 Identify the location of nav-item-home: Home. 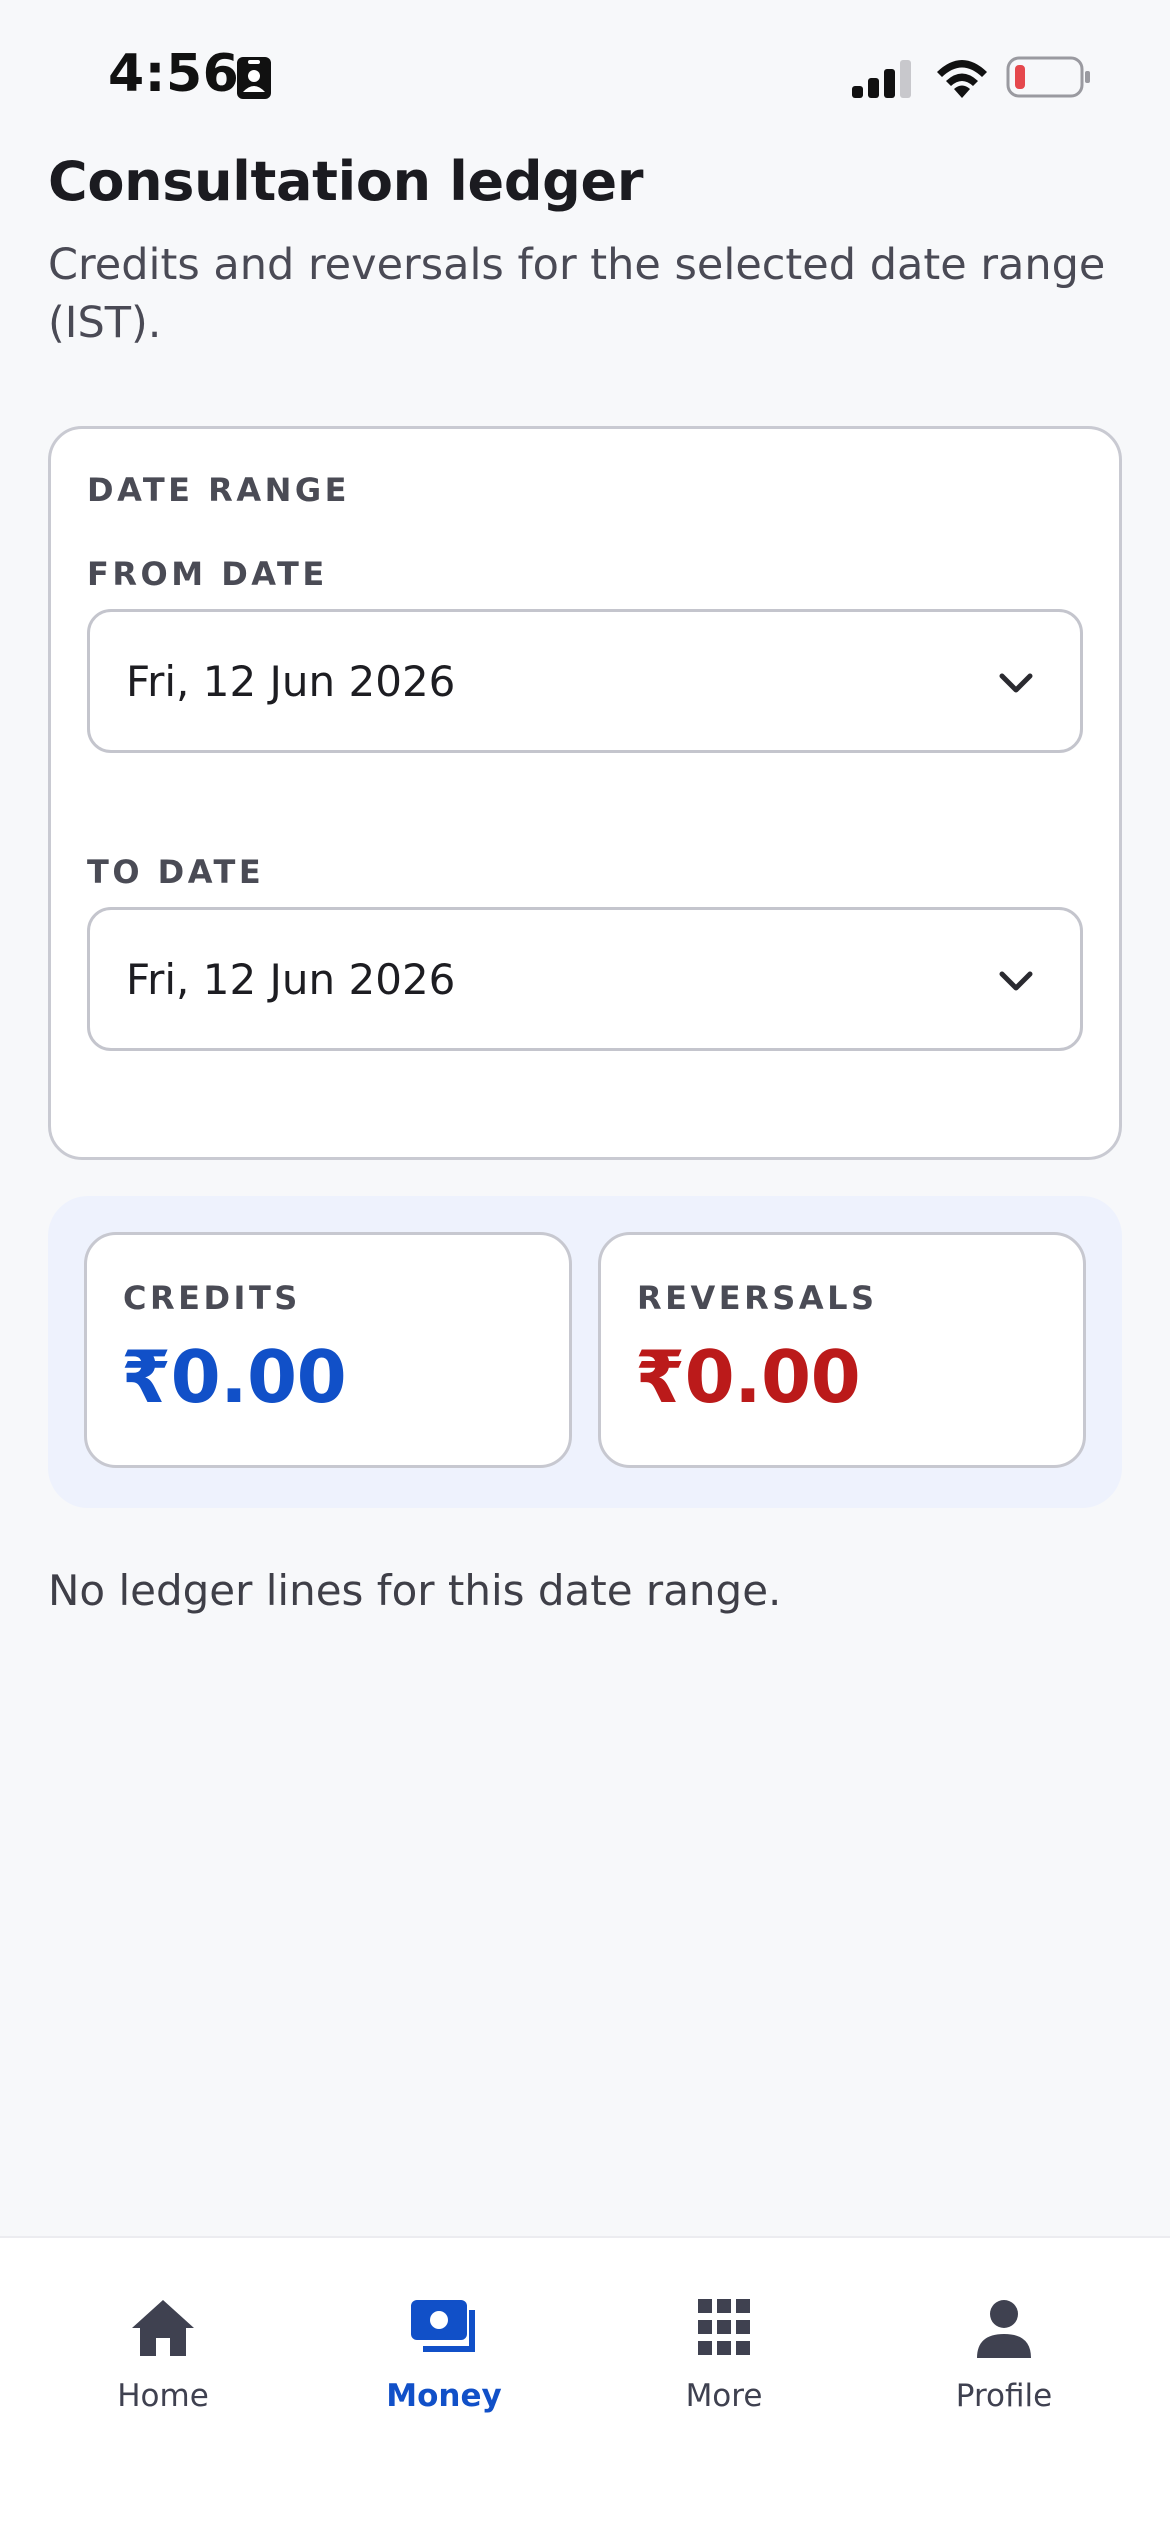
(163, 2361).